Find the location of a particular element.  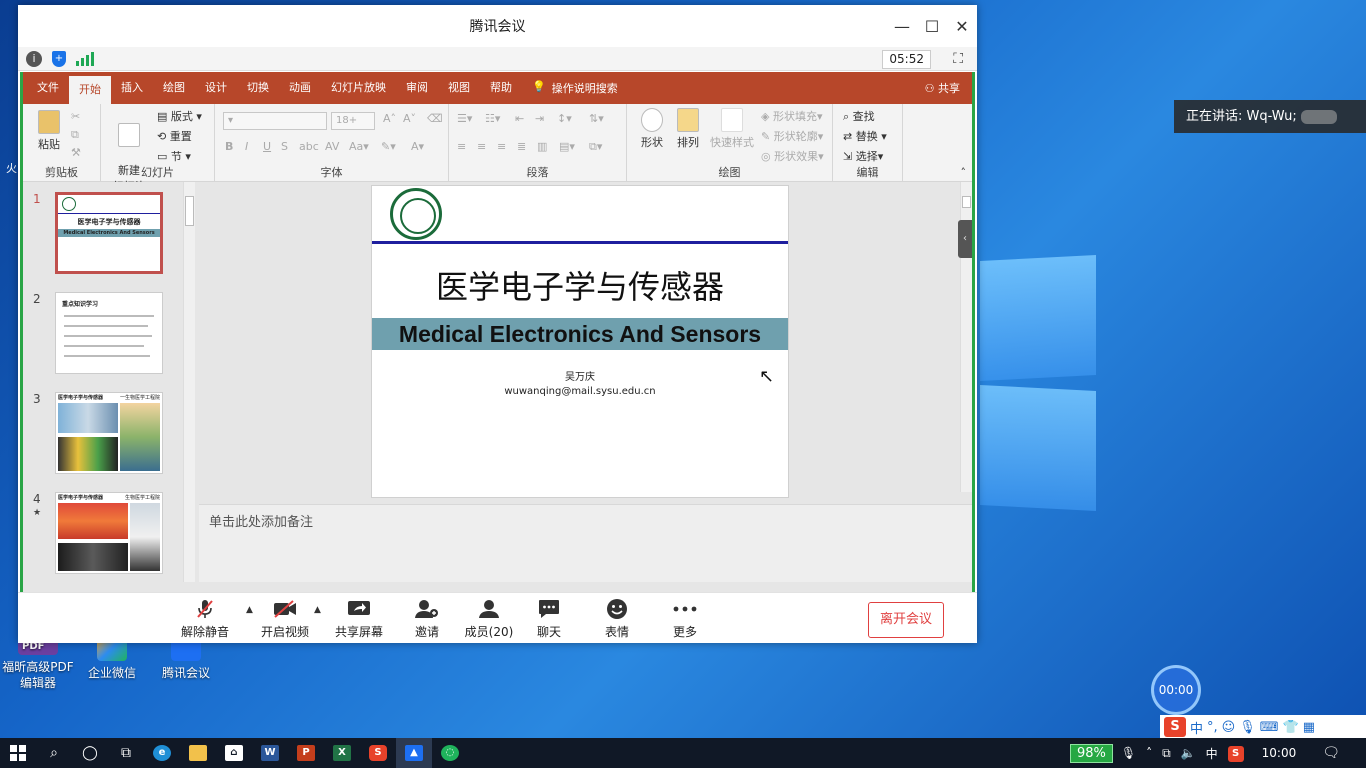

columns-icon: ▥ is located at coordinates (542, 146).